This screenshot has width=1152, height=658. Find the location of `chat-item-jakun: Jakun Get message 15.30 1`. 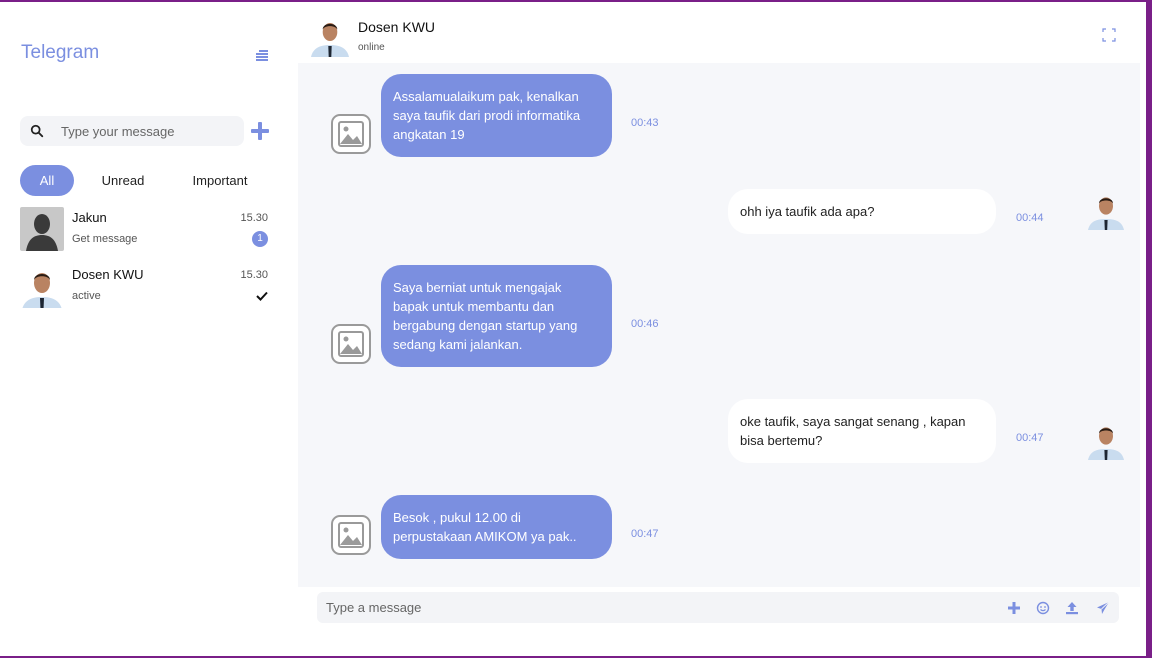

chat-item-jakun: Jakun Get message 15.30 1 is located at coordinates (145, 230).